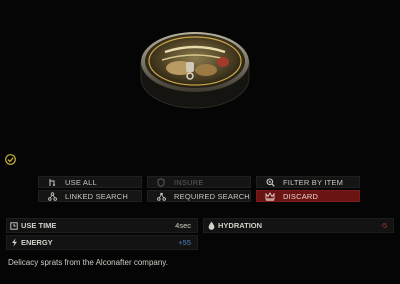 This screenshot has width=400, height=284. What do you see at coordinates (14, 242) in the screenshot?
I see `lightning-icon` at bounding box center [14, 242].